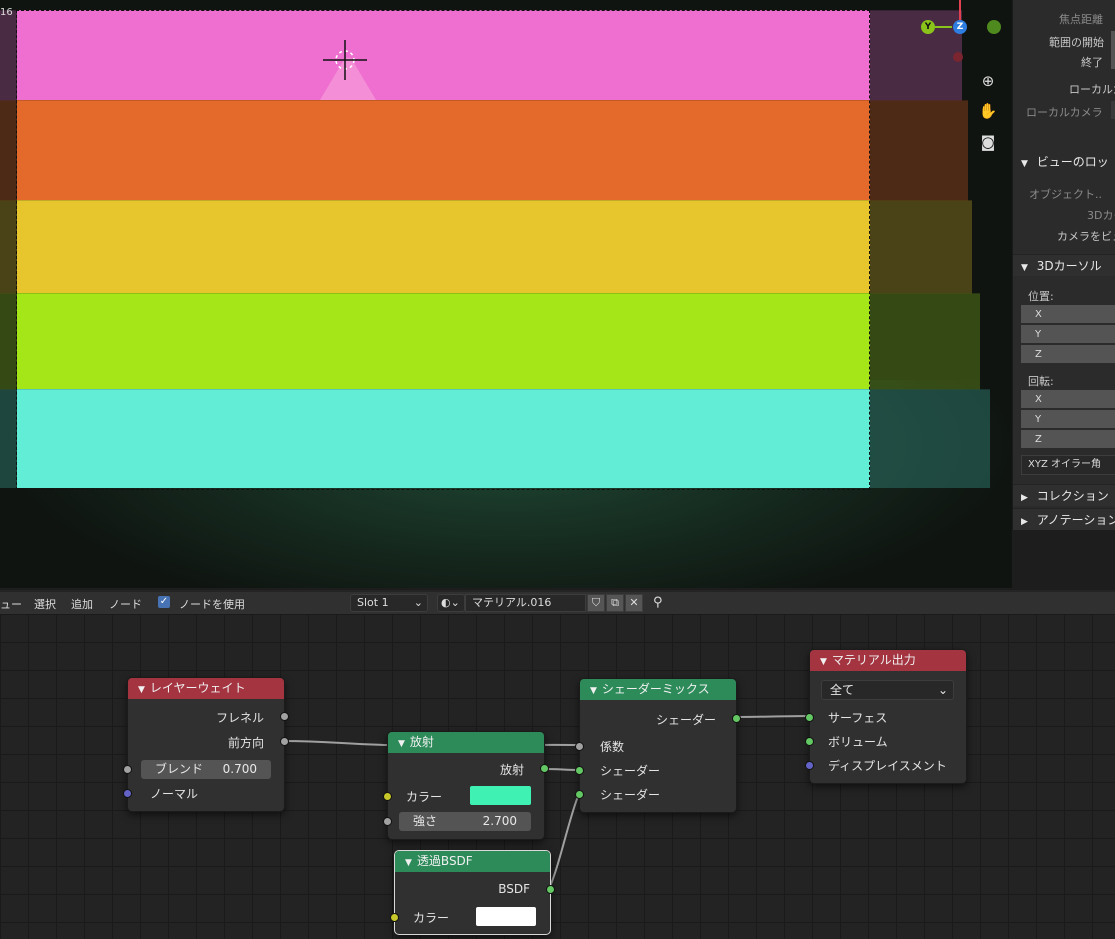 The height and width of the screenshot is (939, 1115). What do you see at coordinates (888, 660) in the screenshot?
I see `material-output-node-header: ▼ マテリアル出力` at bounding box center [888, 660].